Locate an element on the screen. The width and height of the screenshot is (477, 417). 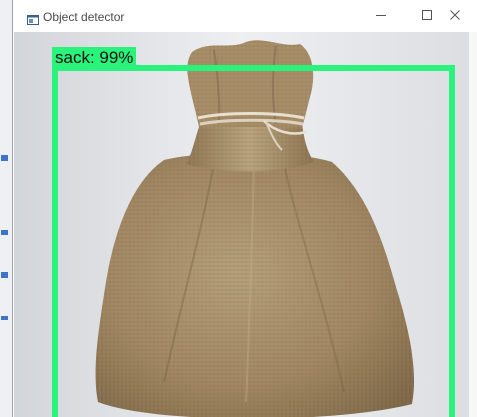
window-app-icon is located at coordinates (33, 21).